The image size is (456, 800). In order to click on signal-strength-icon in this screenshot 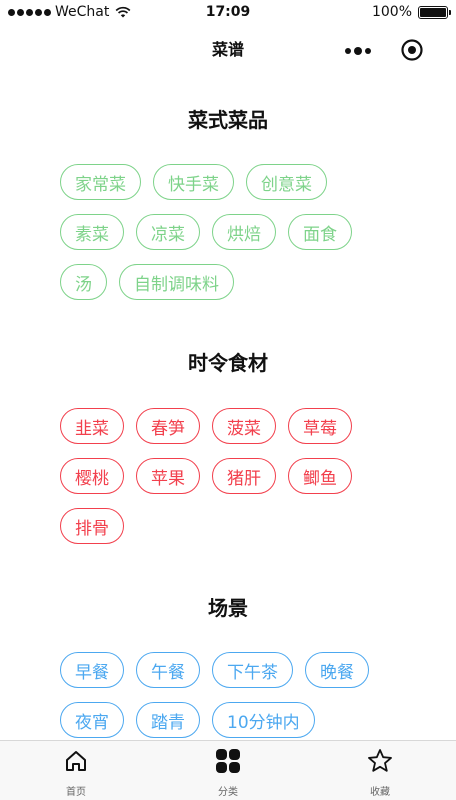, I will do `click(29, 12)`.